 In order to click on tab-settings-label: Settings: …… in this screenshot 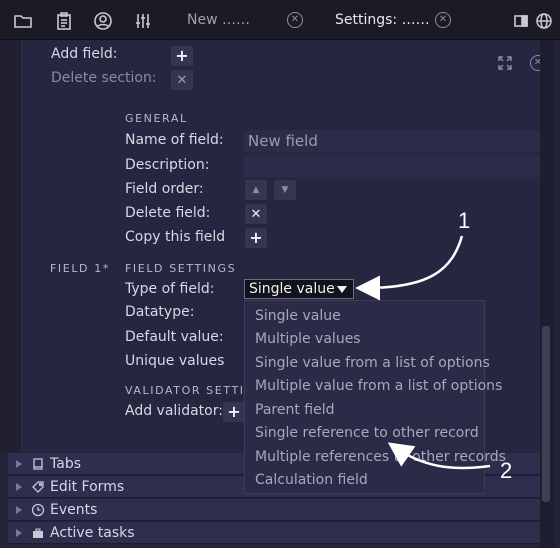, I will do `click(382, 20)`.